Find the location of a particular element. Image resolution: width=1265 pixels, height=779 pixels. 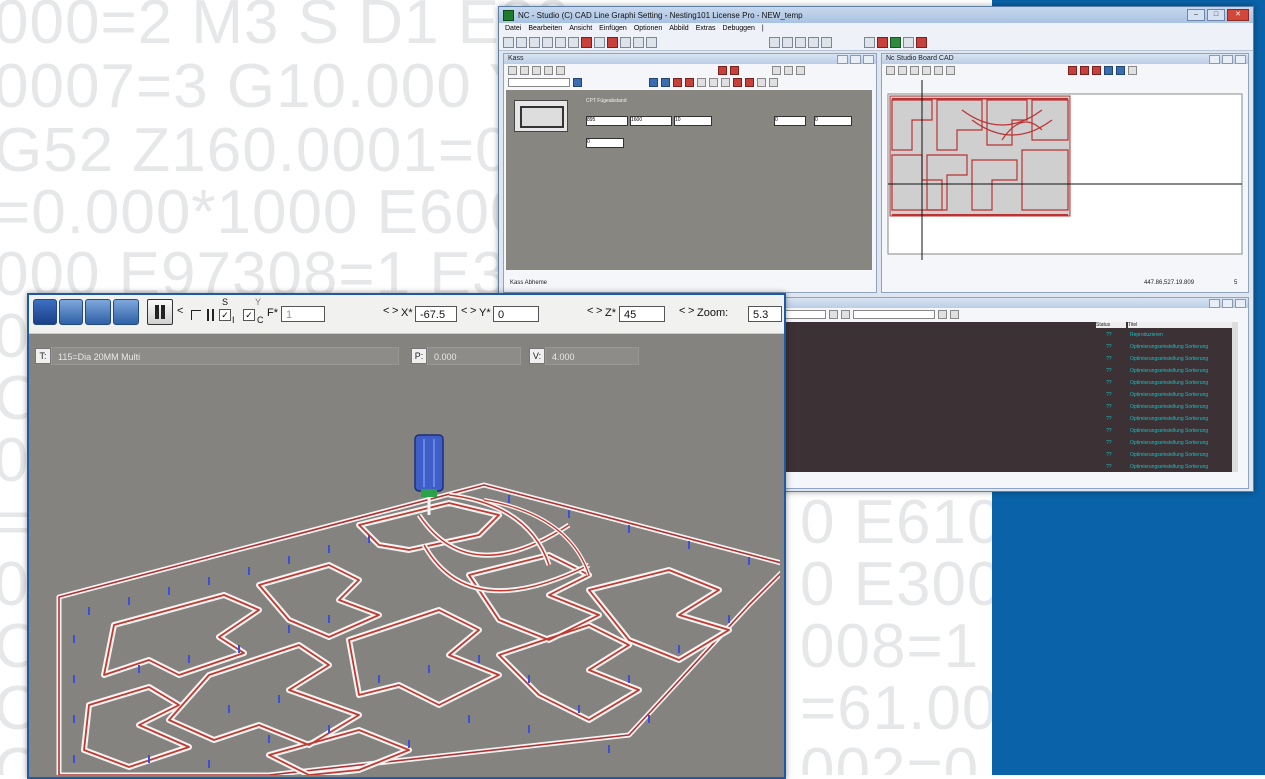

pause-icon is located at coordinates (869, 42).